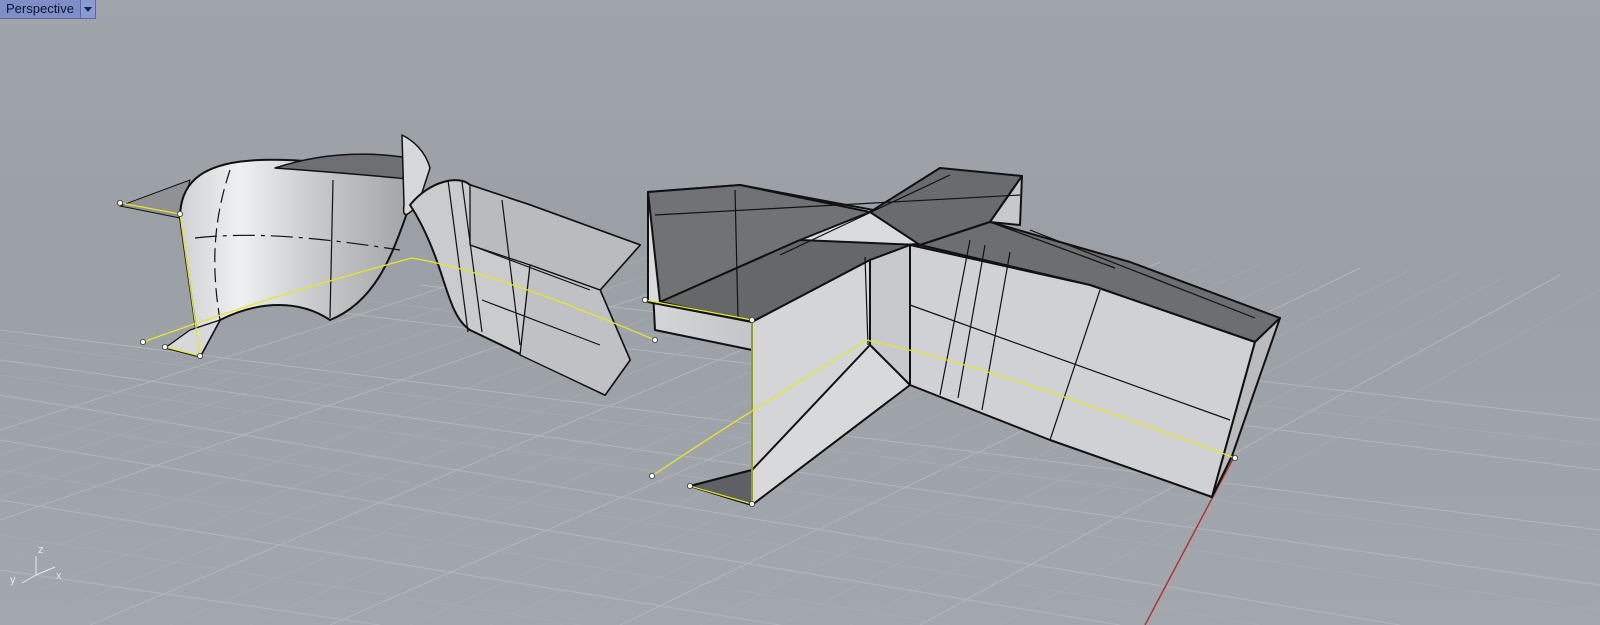 The image size is (1600, 625). I want to click on world-axes-widget: z x y, so click(36, 565).